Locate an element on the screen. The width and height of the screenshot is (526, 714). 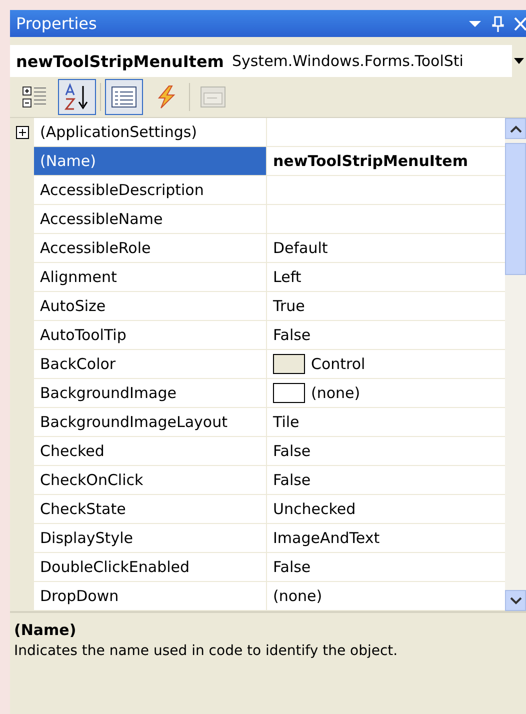
property-list-icon is located at coordinates (124, 97).